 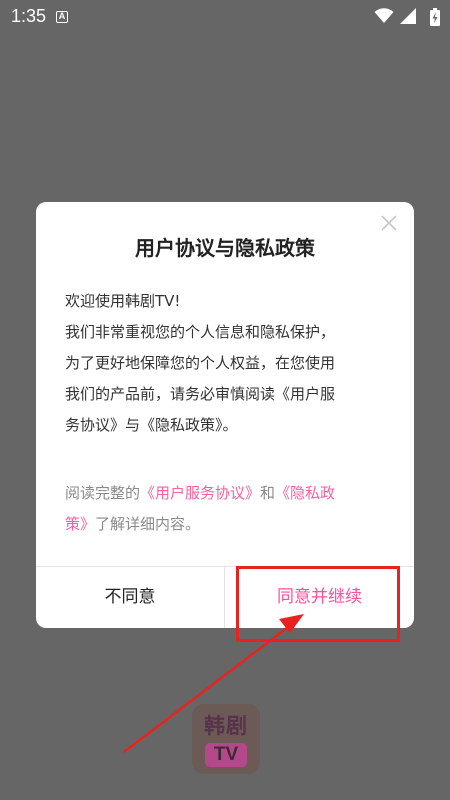 I want to click on disagree-button: 不同意, so click(x=130, y=597).